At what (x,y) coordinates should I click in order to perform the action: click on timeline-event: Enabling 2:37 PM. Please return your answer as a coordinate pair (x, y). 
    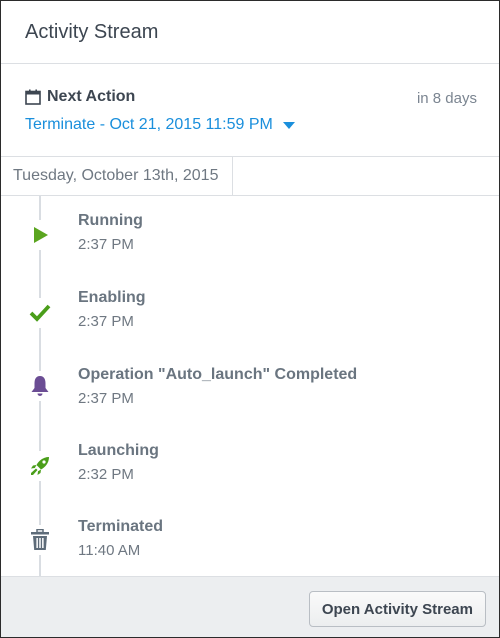
    Looking at the image, I should click on (250, 319).